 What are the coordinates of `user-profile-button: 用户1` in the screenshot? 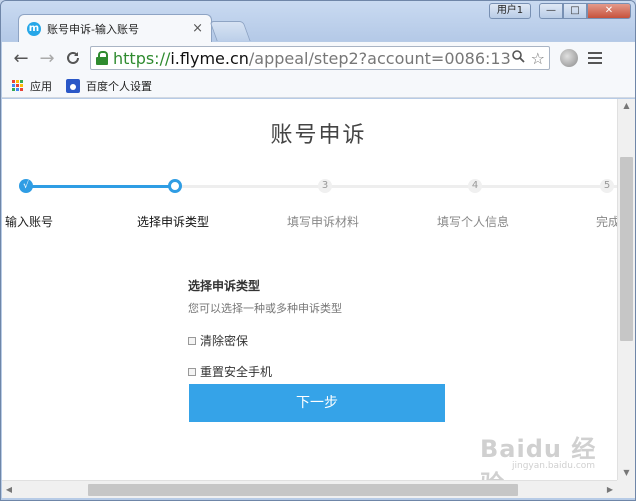 It's located at (510, 11).